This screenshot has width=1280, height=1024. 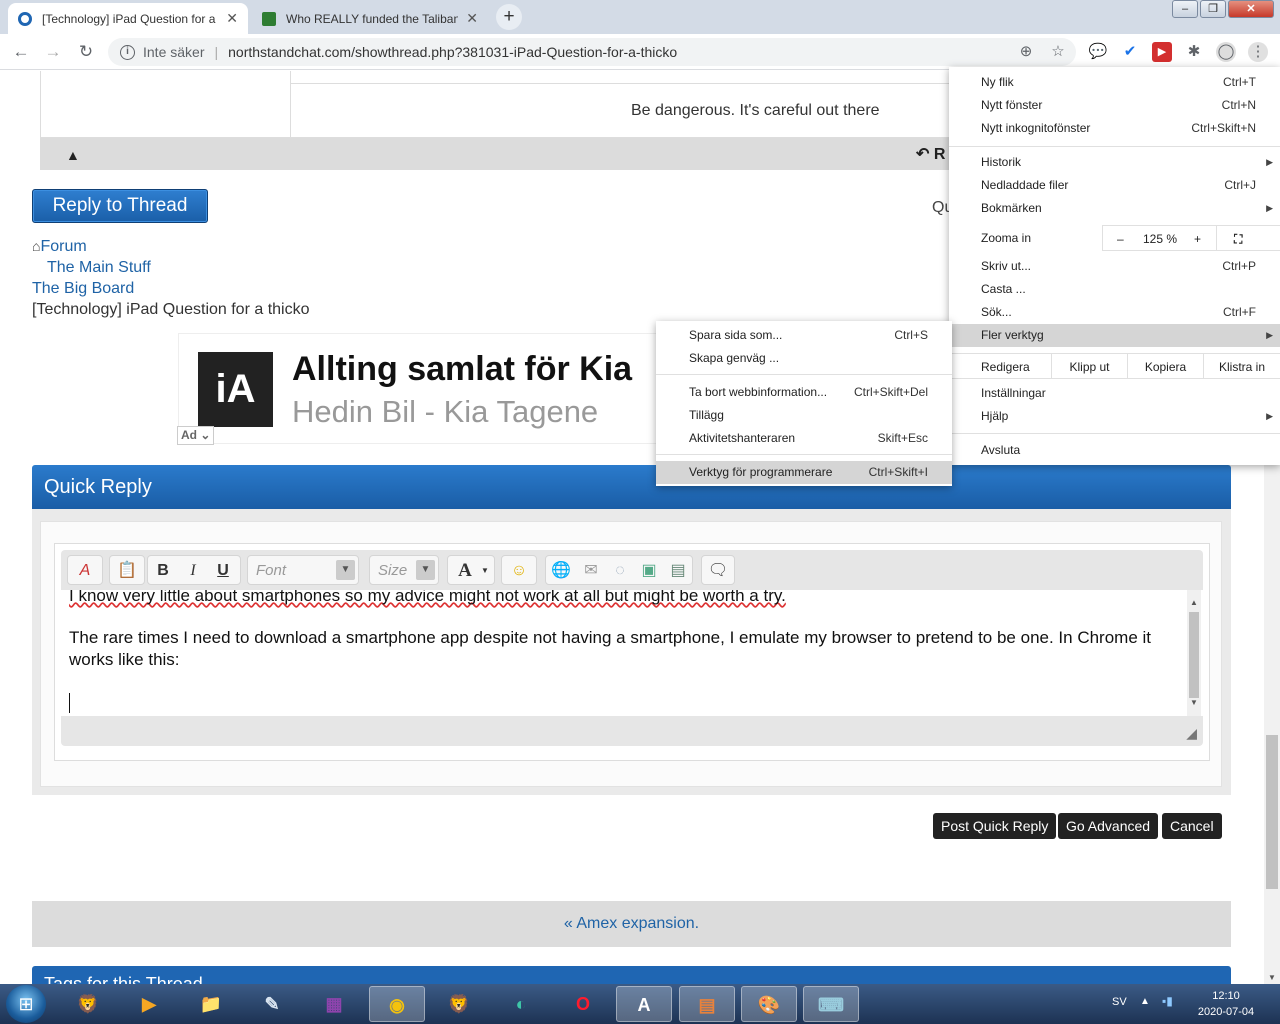 I want to click on chat-extension-icon: 💬, so click(x=1098, y=52).